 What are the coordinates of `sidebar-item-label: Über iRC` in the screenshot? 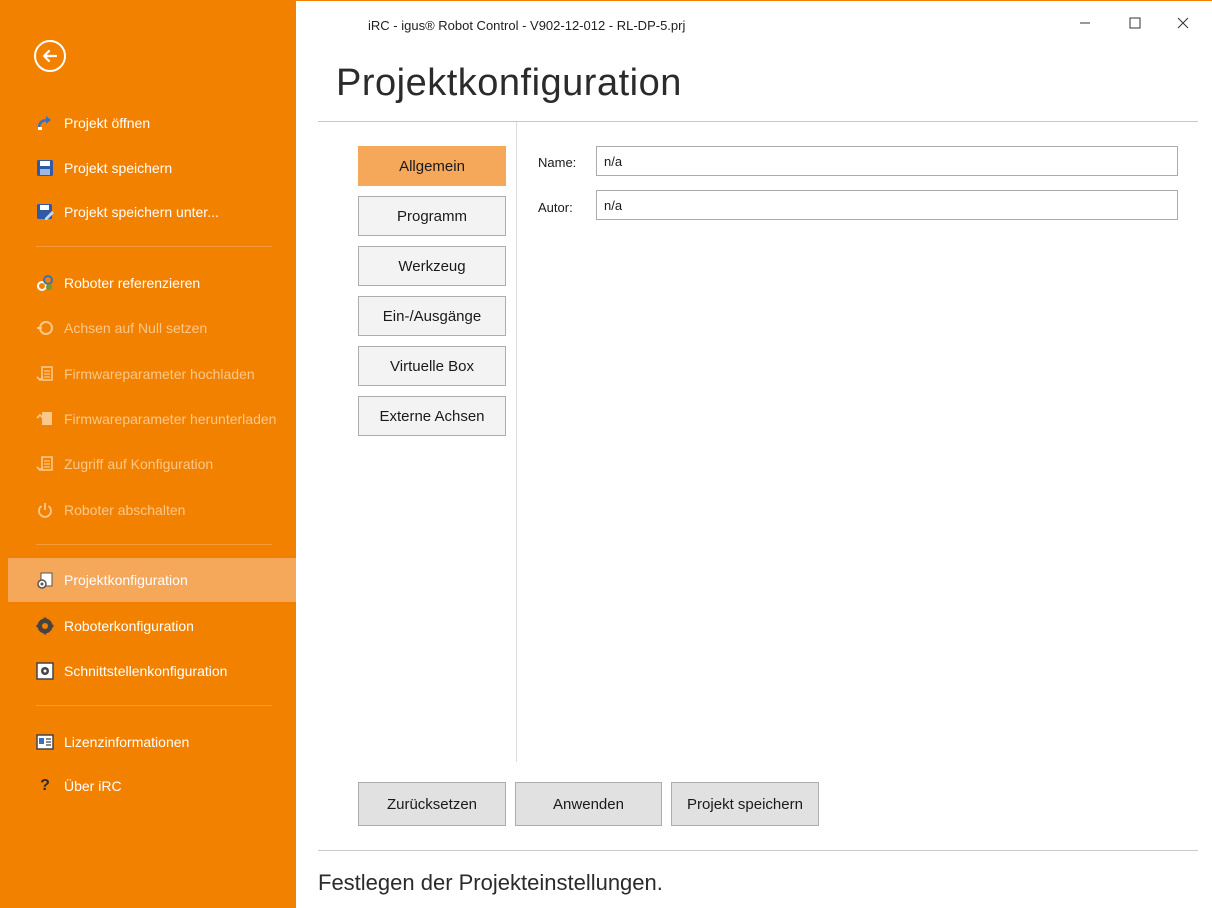 It's located at (93, 786).